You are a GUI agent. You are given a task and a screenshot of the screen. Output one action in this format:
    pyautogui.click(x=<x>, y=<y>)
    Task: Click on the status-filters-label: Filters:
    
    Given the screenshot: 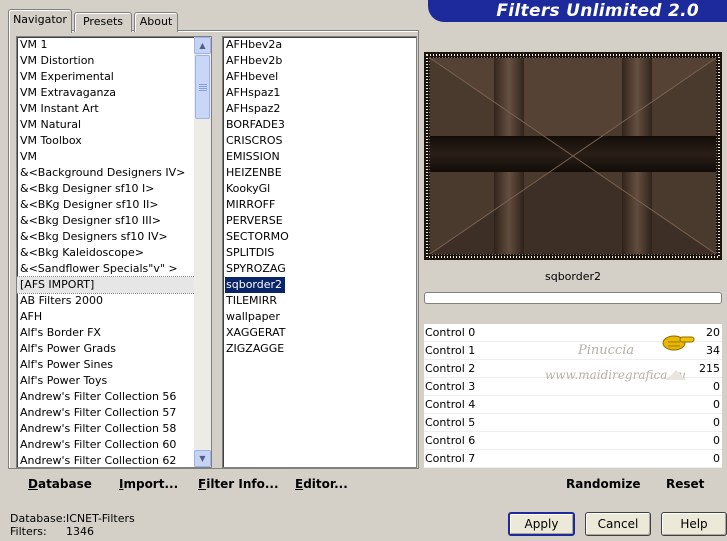 What is the action you would take?
    pyautogui.click(x=28, y=531)
    